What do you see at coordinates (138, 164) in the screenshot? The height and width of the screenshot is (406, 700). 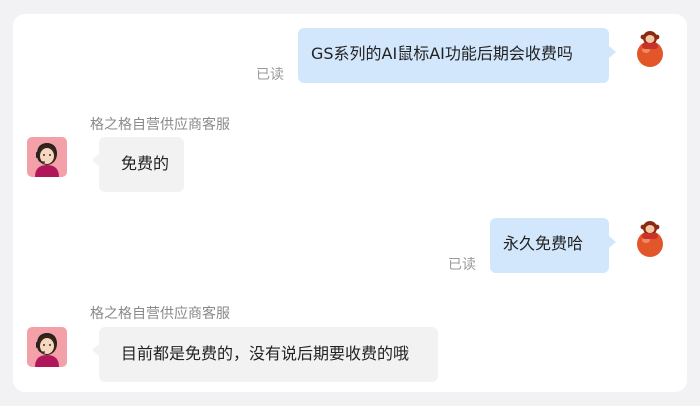 I see `message-bubble: 免费的` at bounding box center [138, 164].